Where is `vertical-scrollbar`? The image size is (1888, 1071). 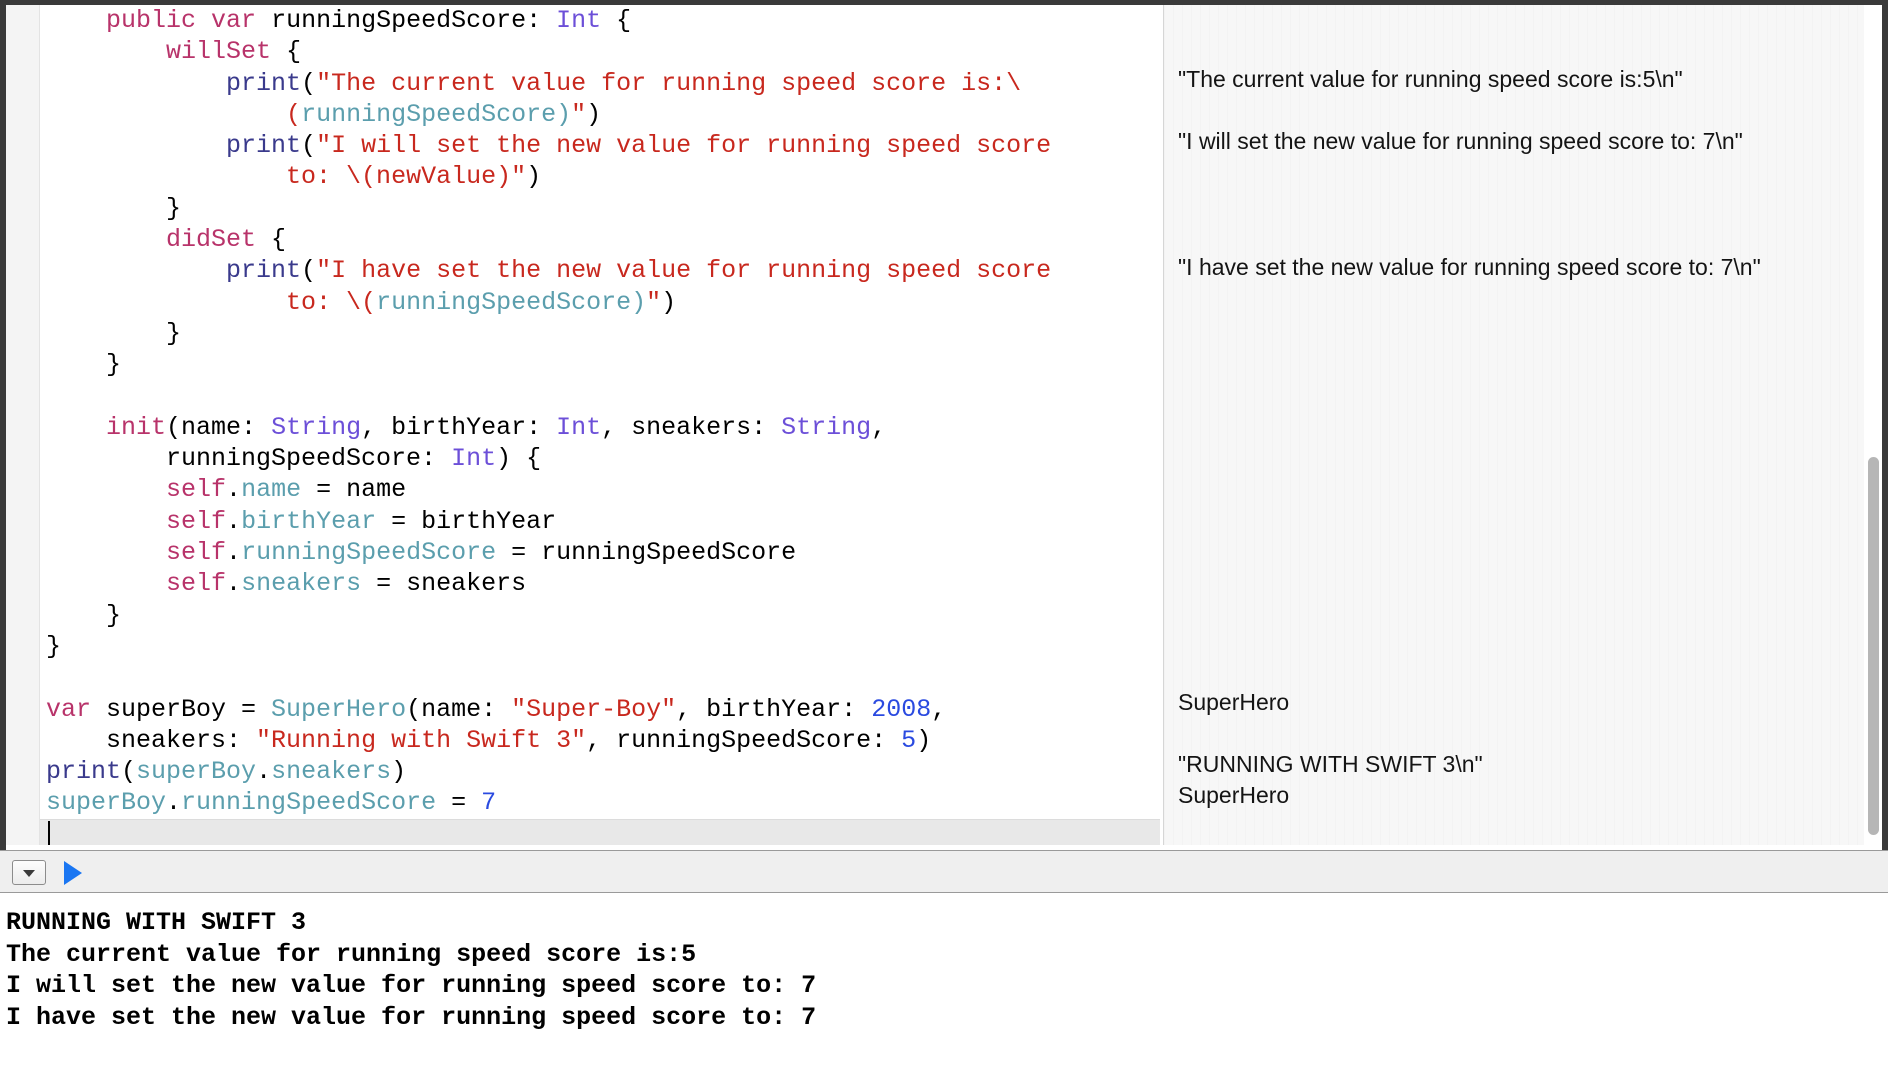 vertical-scrollbar is located at coordinates (1873, 425).